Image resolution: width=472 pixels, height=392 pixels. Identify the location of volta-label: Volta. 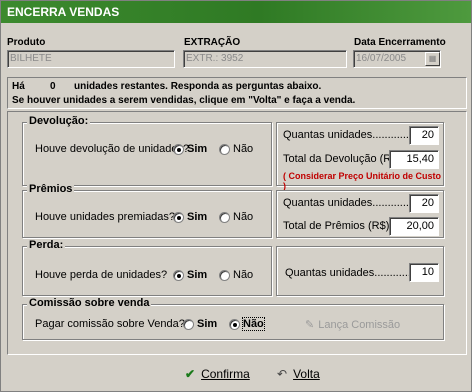
(306, 374).